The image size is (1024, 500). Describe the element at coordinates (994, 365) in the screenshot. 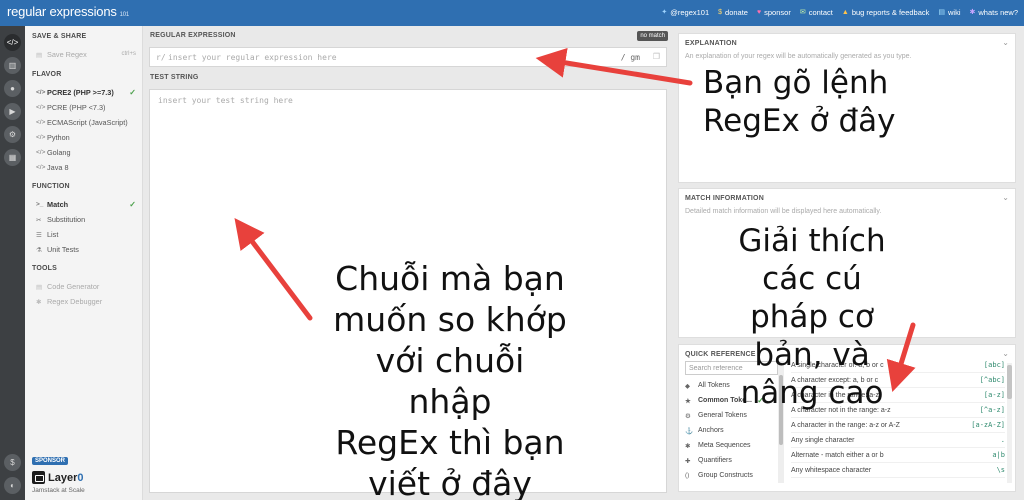

I see `reference-token: [abc]` at that location.